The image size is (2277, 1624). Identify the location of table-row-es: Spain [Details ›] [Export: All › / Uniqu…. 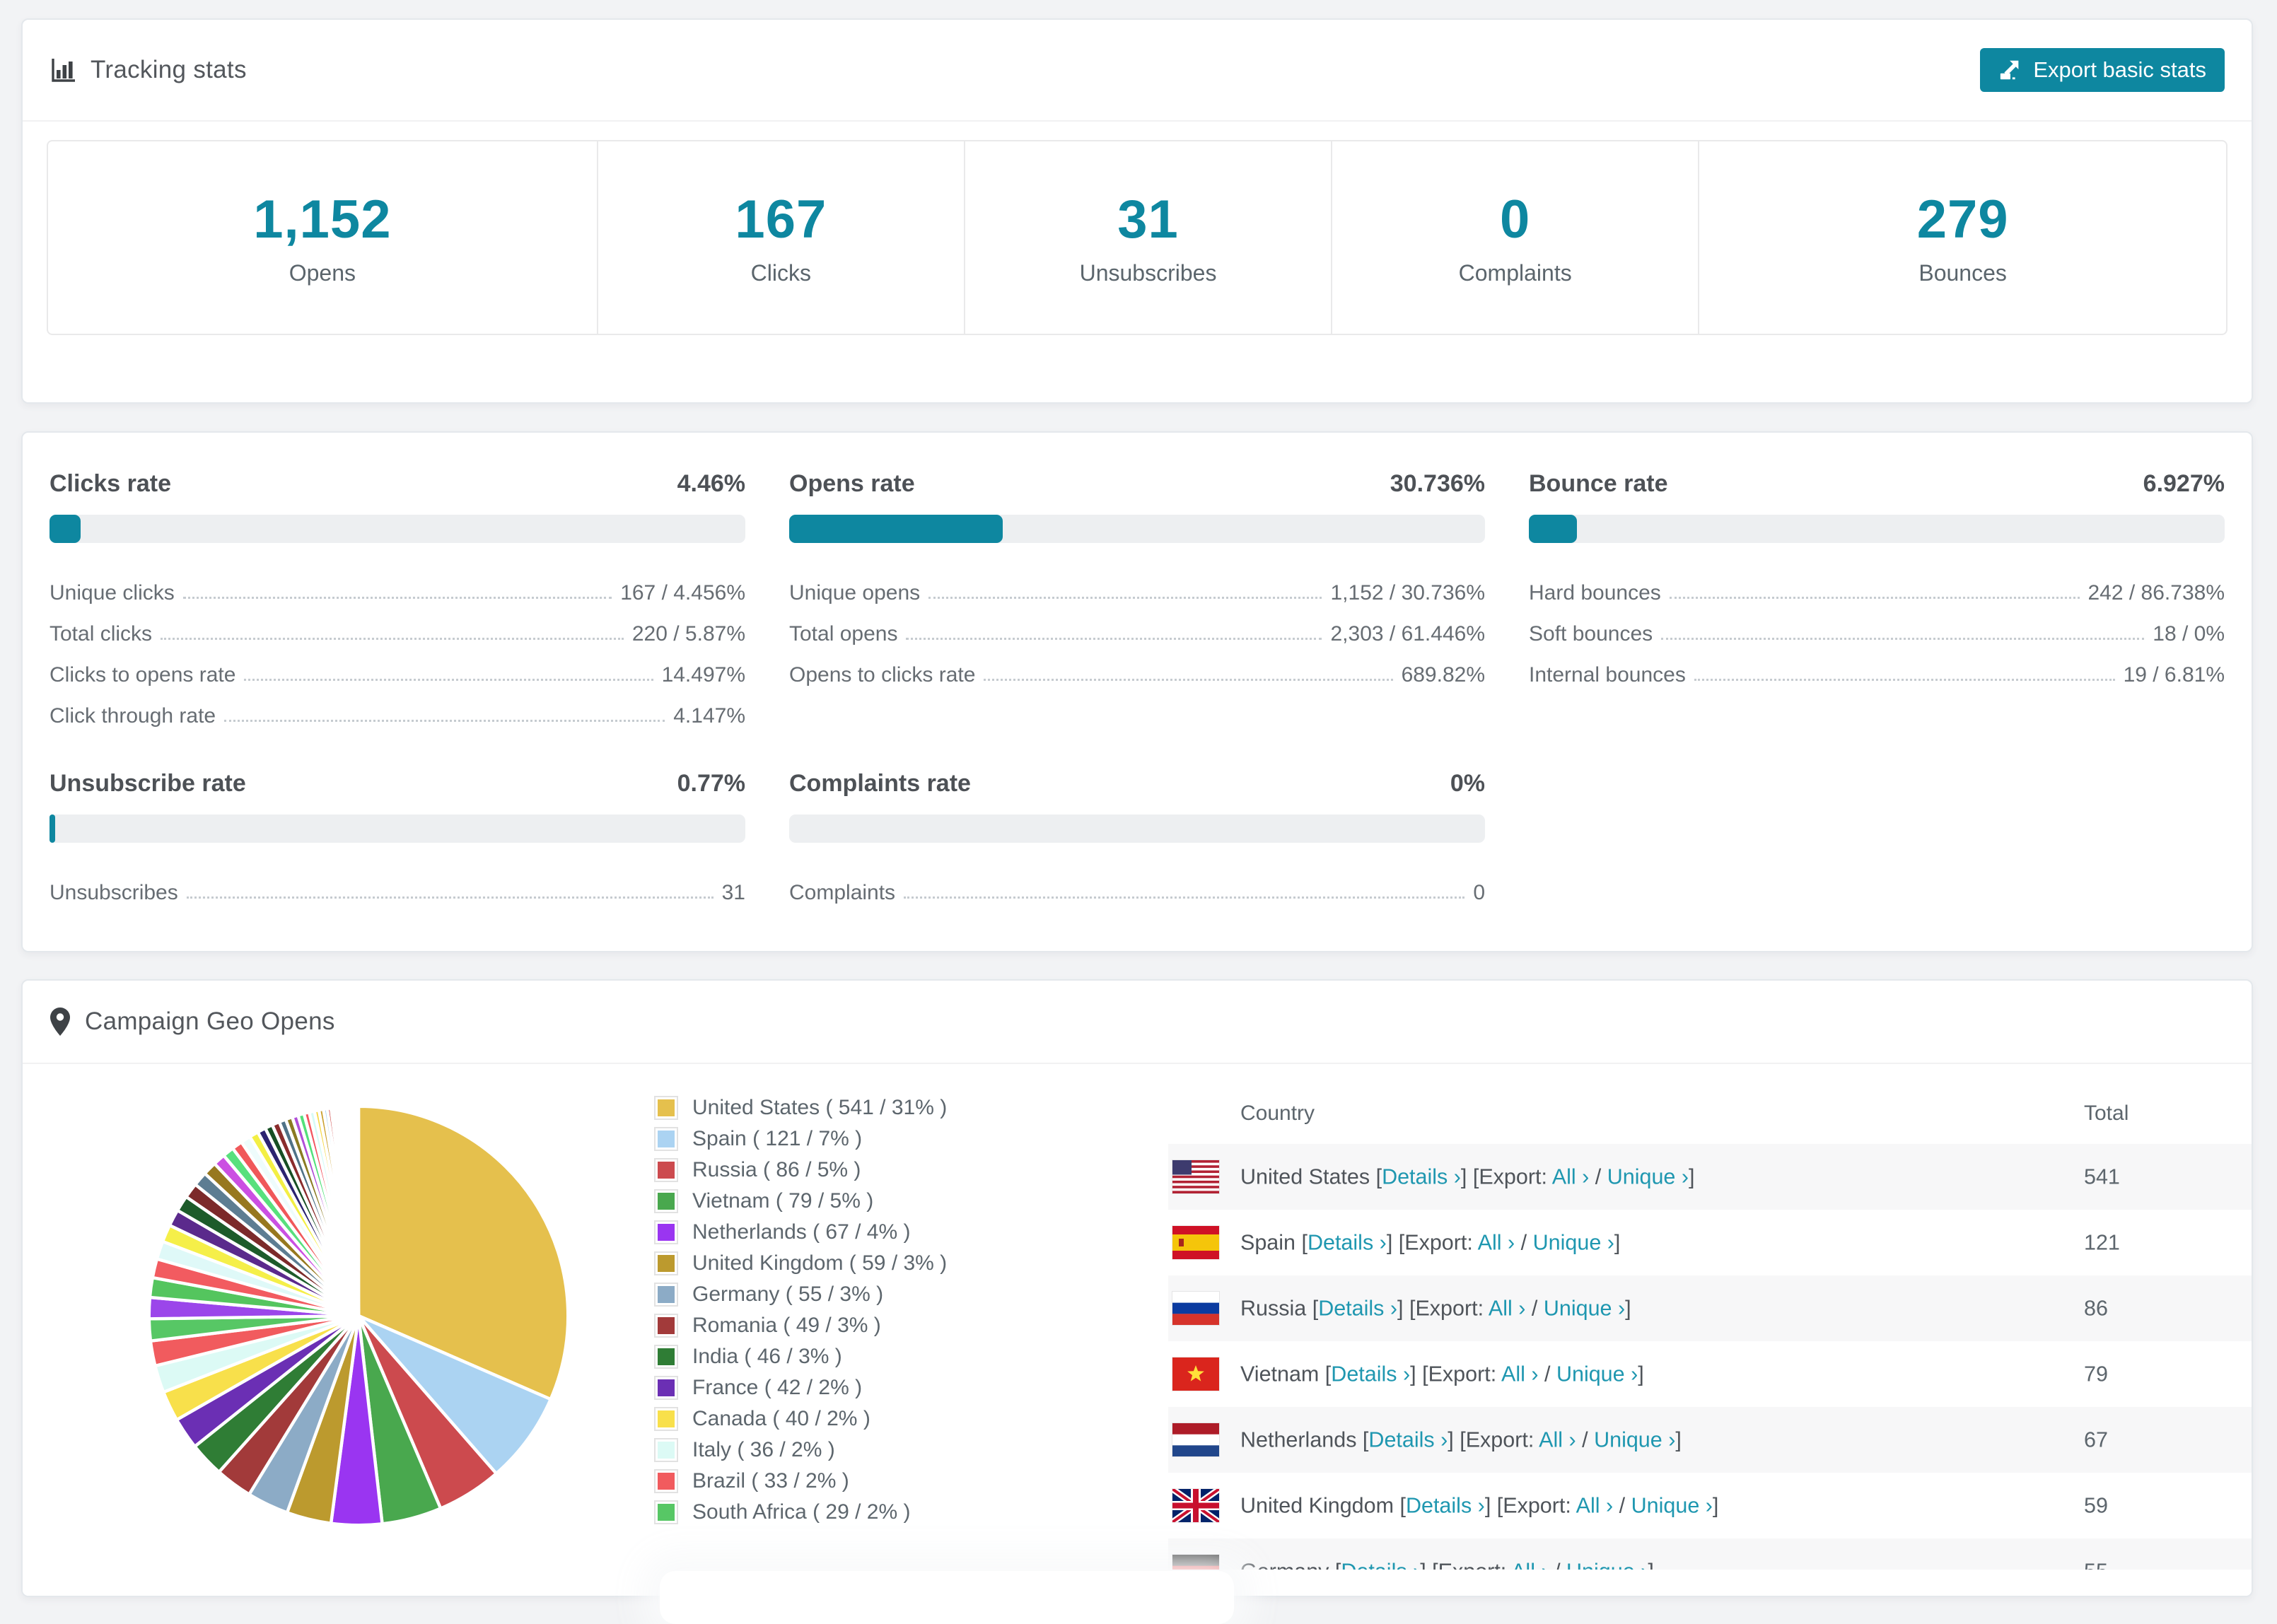
(1710, 1242).